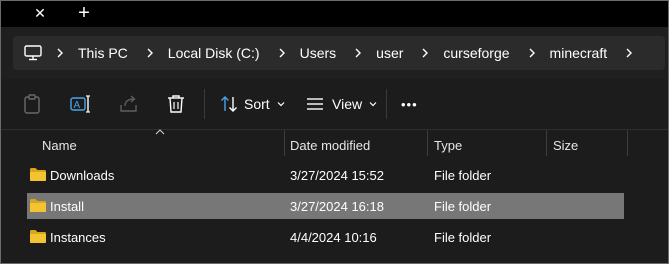  I want to click on date-modified: 3/27/2024 15:52, so click(337, 175).